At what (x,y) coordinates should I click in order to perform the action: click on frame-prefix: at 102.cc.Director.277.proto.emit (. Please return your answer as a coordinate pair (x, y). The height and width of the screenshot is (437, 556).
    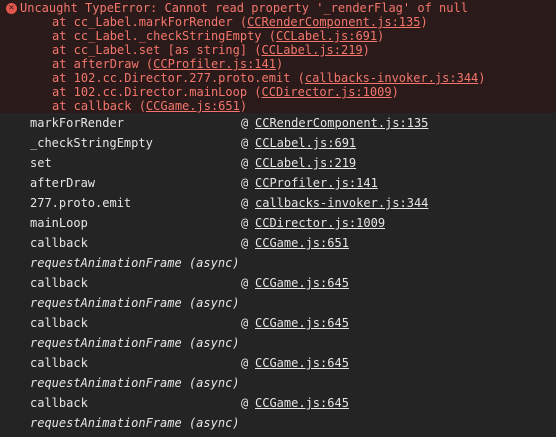
    Looking at the image, I should click on (178, 78).